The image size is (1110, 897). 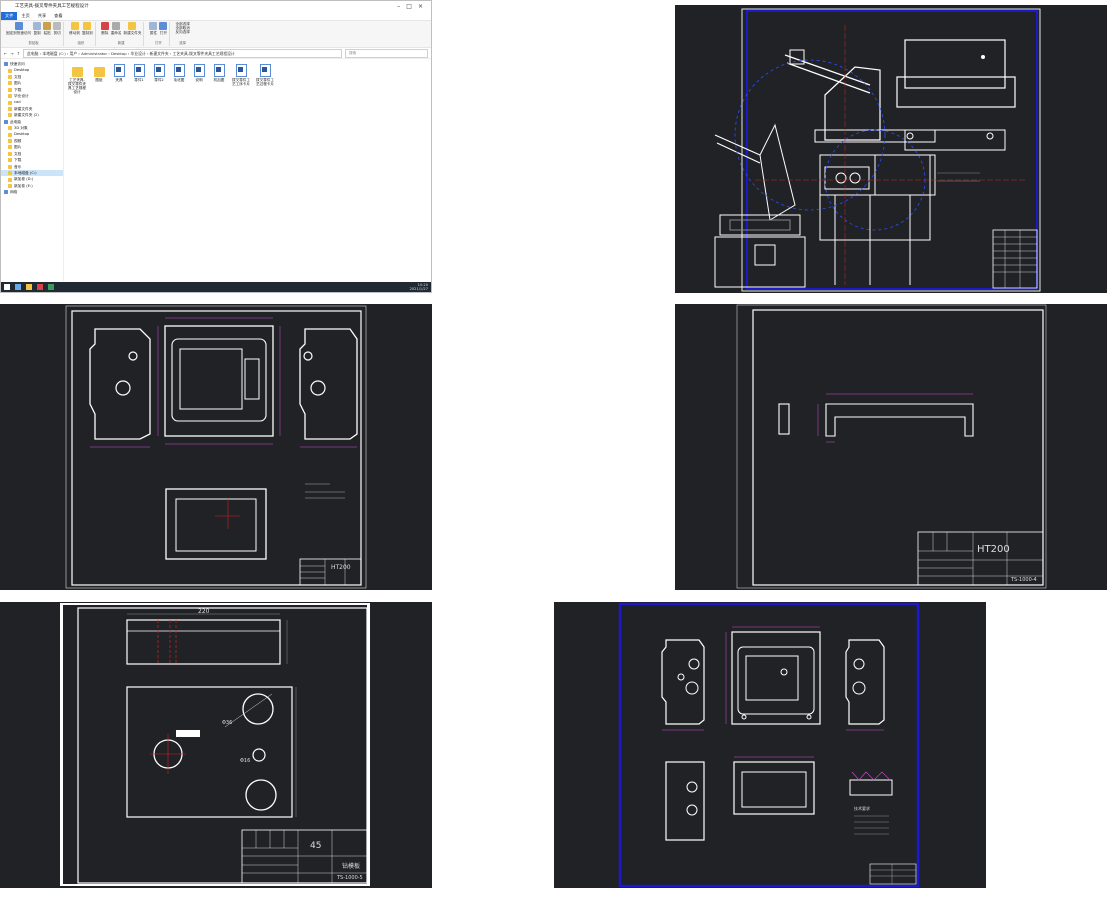 I want to click on ribbon-tabs: 文件 主页 共享 查看, so click(x=216, y=16).